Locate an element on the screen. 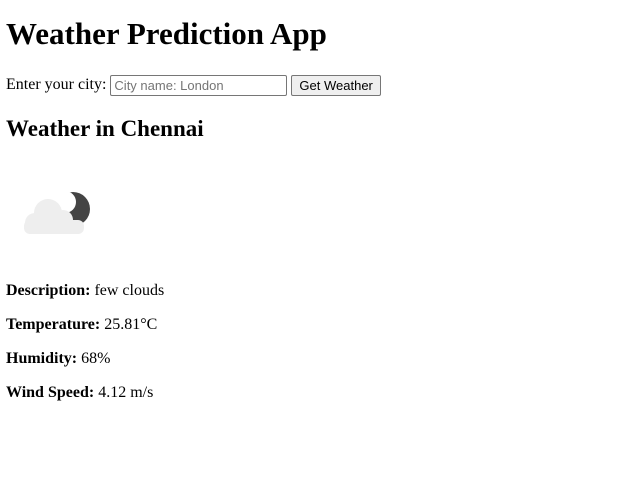 The image size is (628, 489). wind-speed-row: Wind Speed: 4.12 m/s is located at coordinates (79, 393).